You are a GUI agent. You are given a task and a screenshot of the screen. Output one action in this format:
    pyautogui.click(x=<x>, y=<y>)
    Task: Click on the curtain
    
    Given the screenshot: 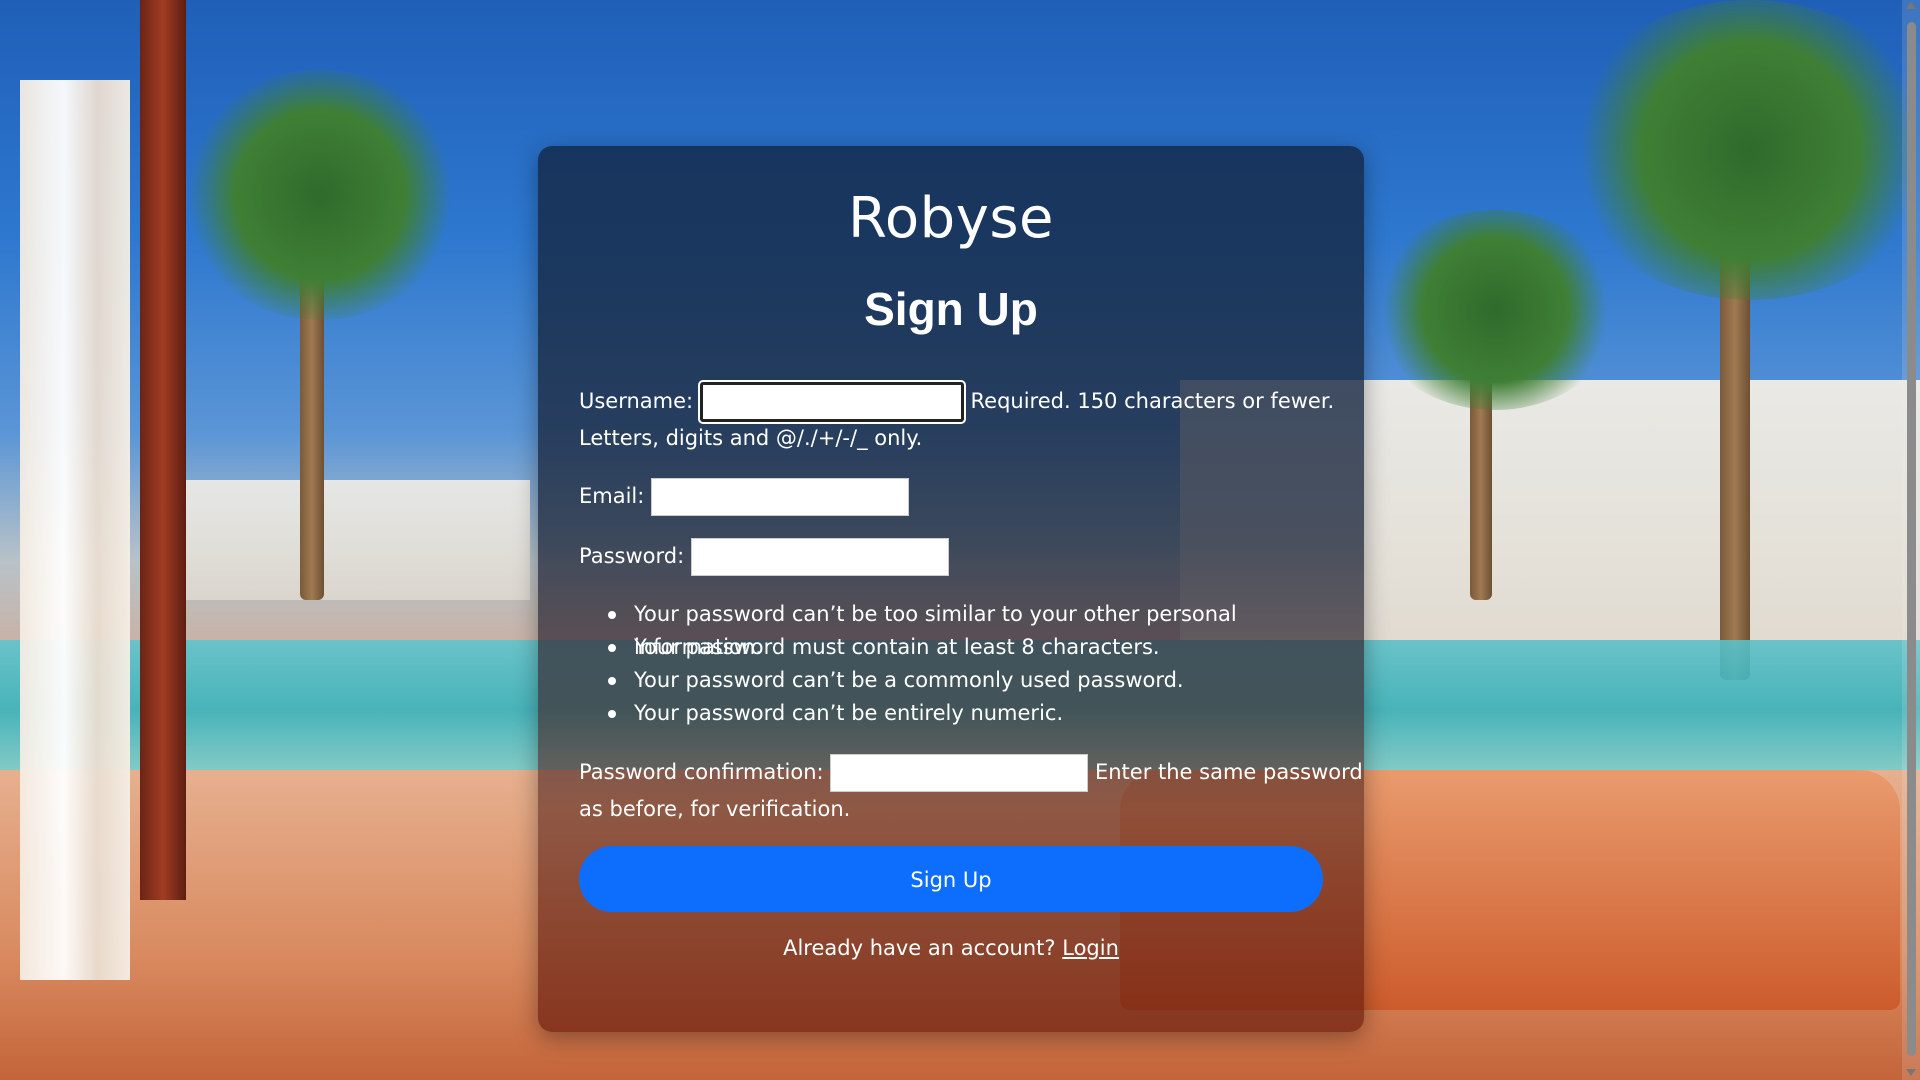 What is the action you would take?
    pyautogui.click(x=75, y=530)
    